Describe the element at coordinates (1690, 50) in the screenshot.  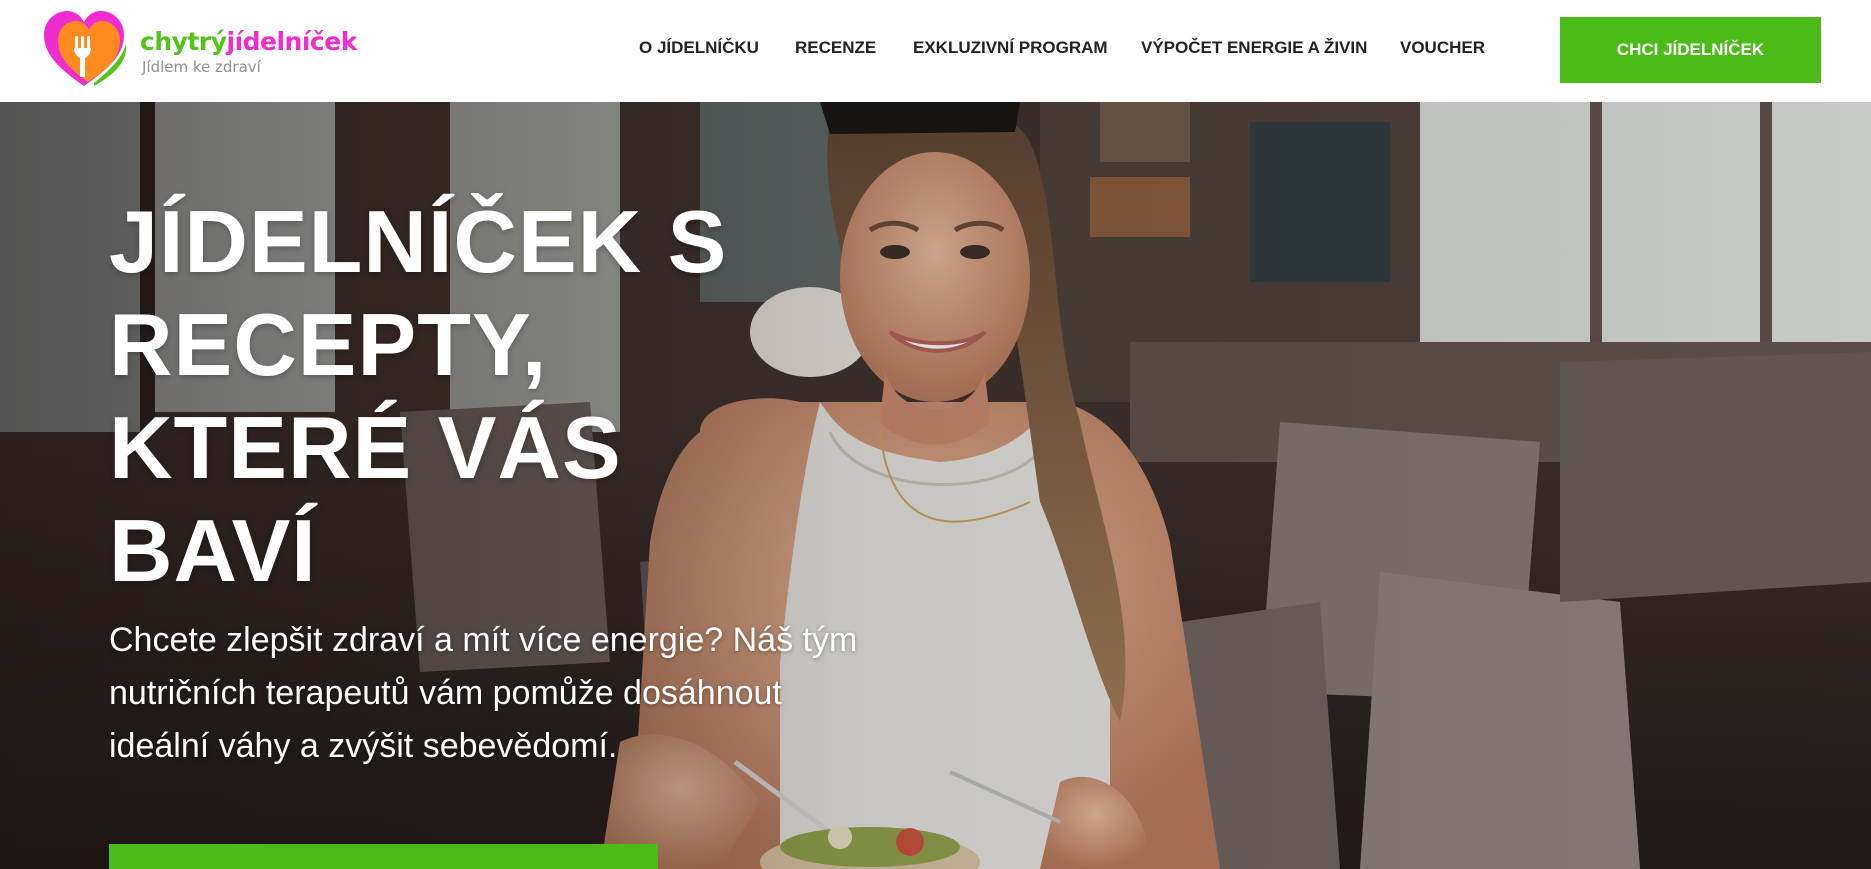
I see `chci-jidelnicek-button: CHCI JÍDELNÍČEK` at that location.